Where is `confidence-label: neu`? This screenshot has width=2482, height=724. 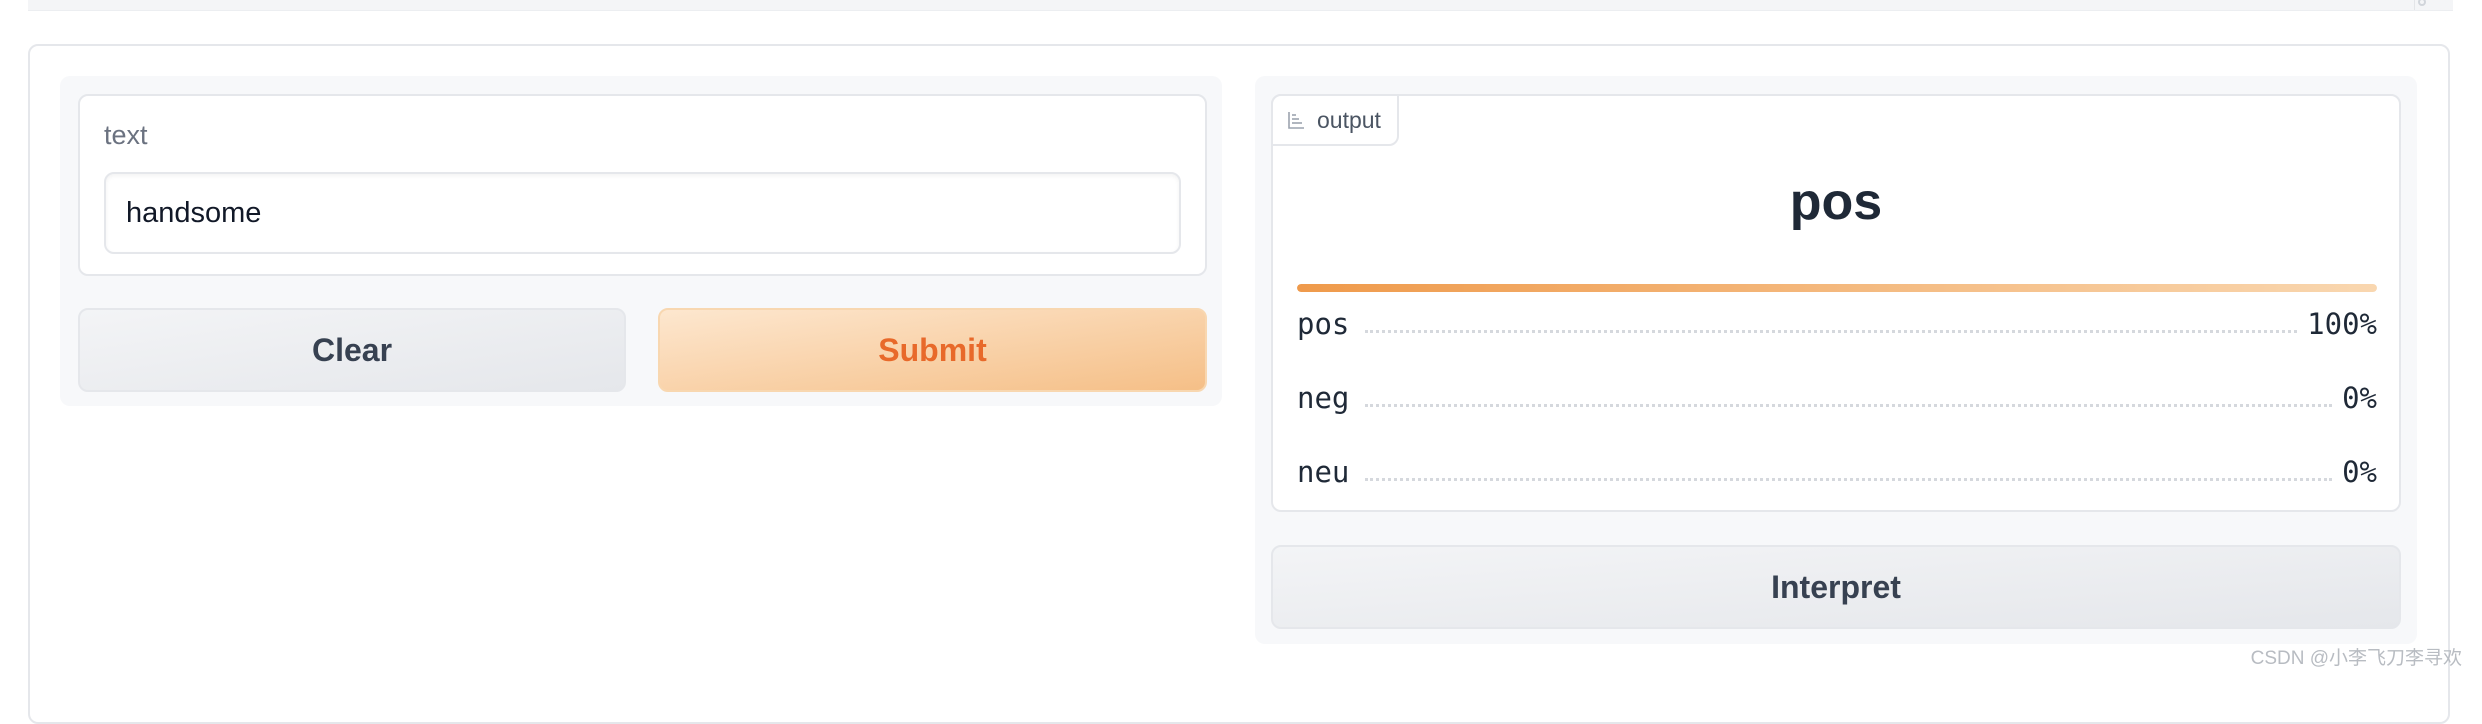
confidence-label: neu is located at coordinates (1323, 472).